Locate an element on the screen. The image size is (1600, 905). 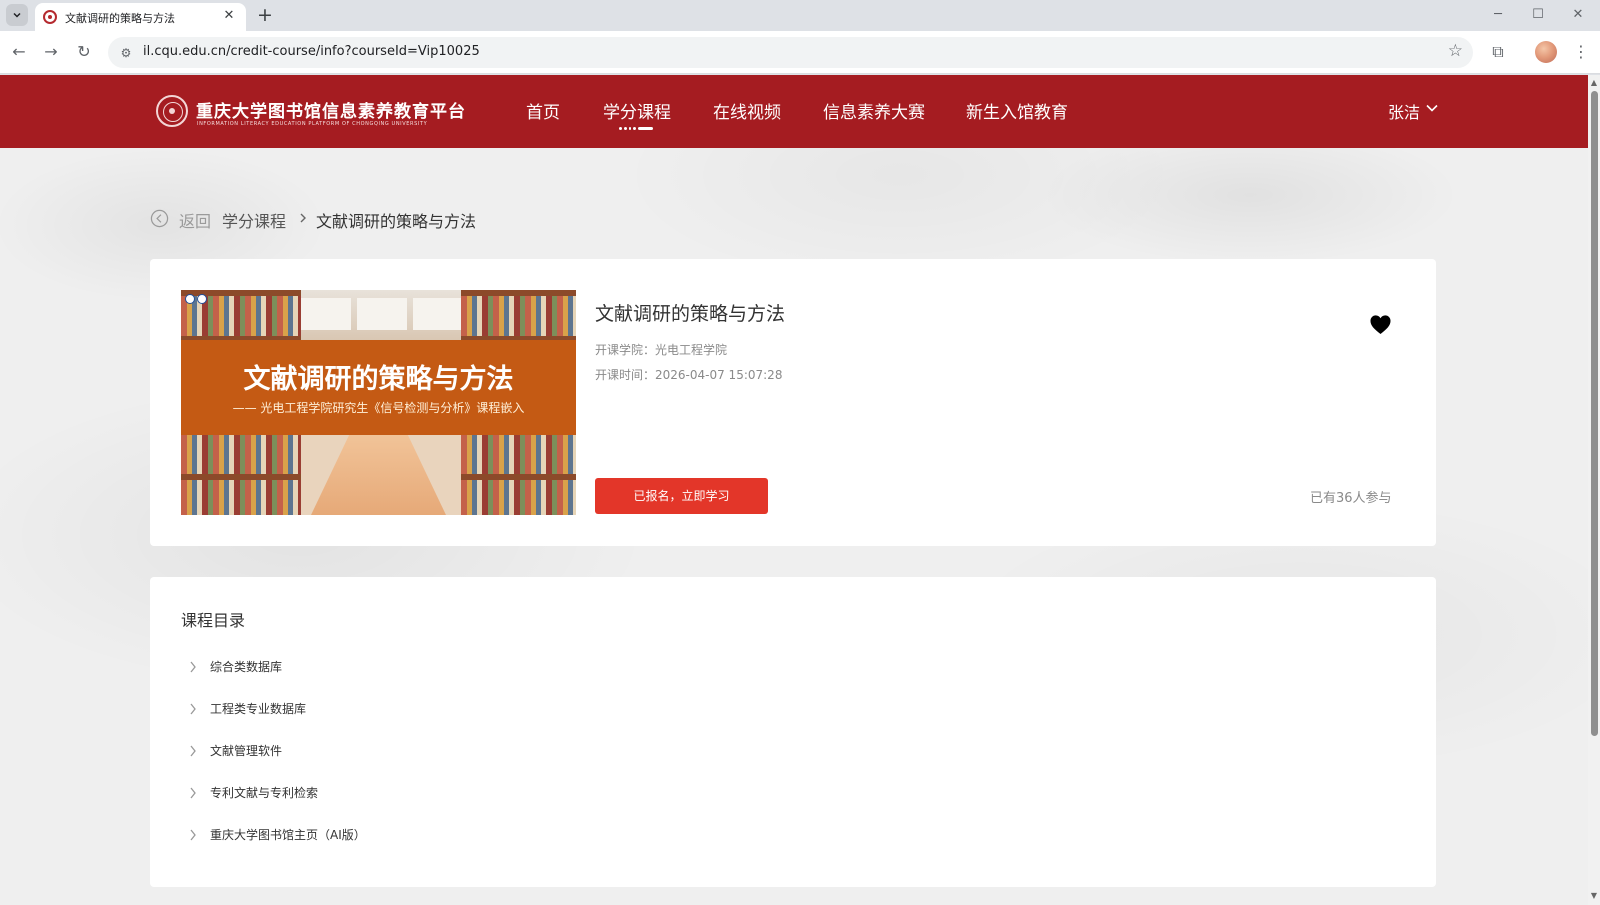
extensions-puzzle-icon: ⧉ is located at coordinates (1498, 52).